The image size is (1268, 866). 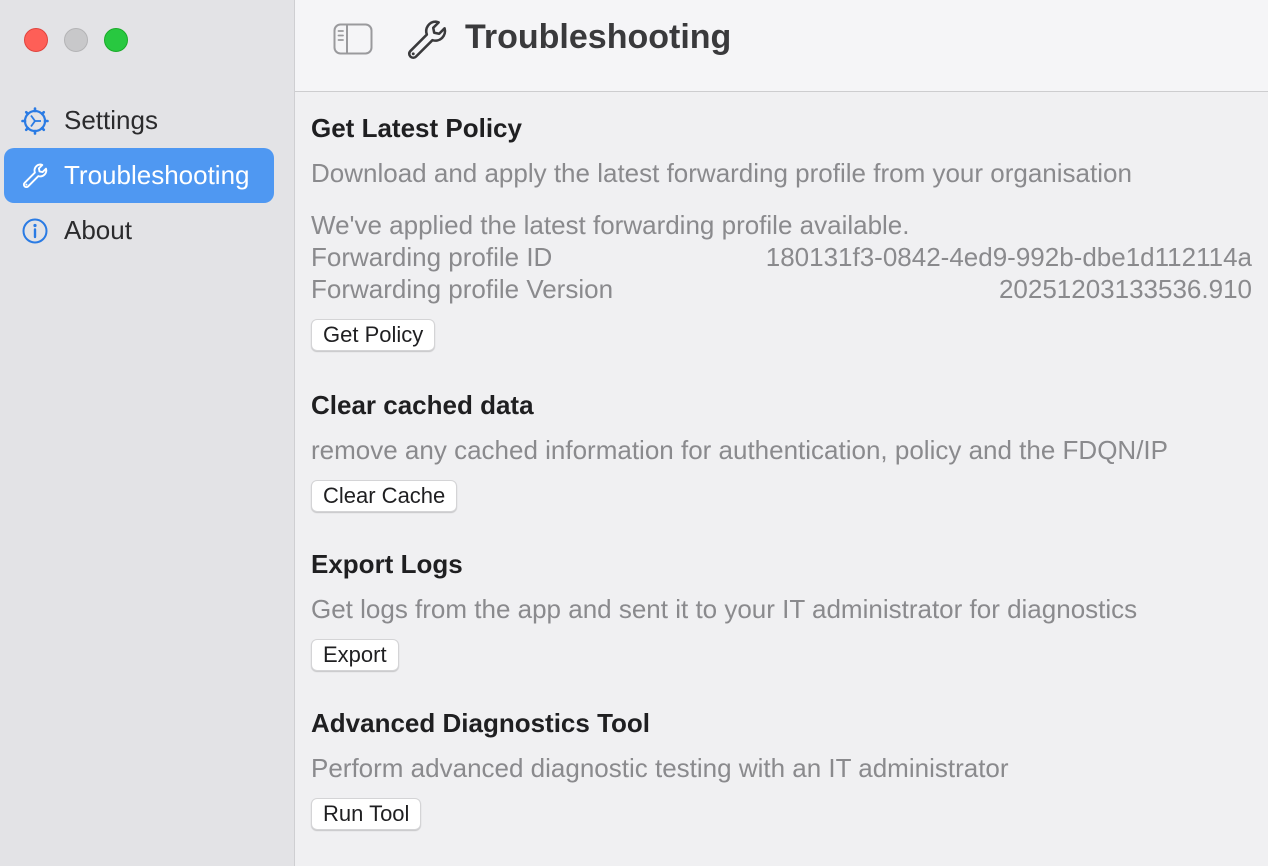 I want to click on sidebar-toggle-icon, so click(x=353, y=39).